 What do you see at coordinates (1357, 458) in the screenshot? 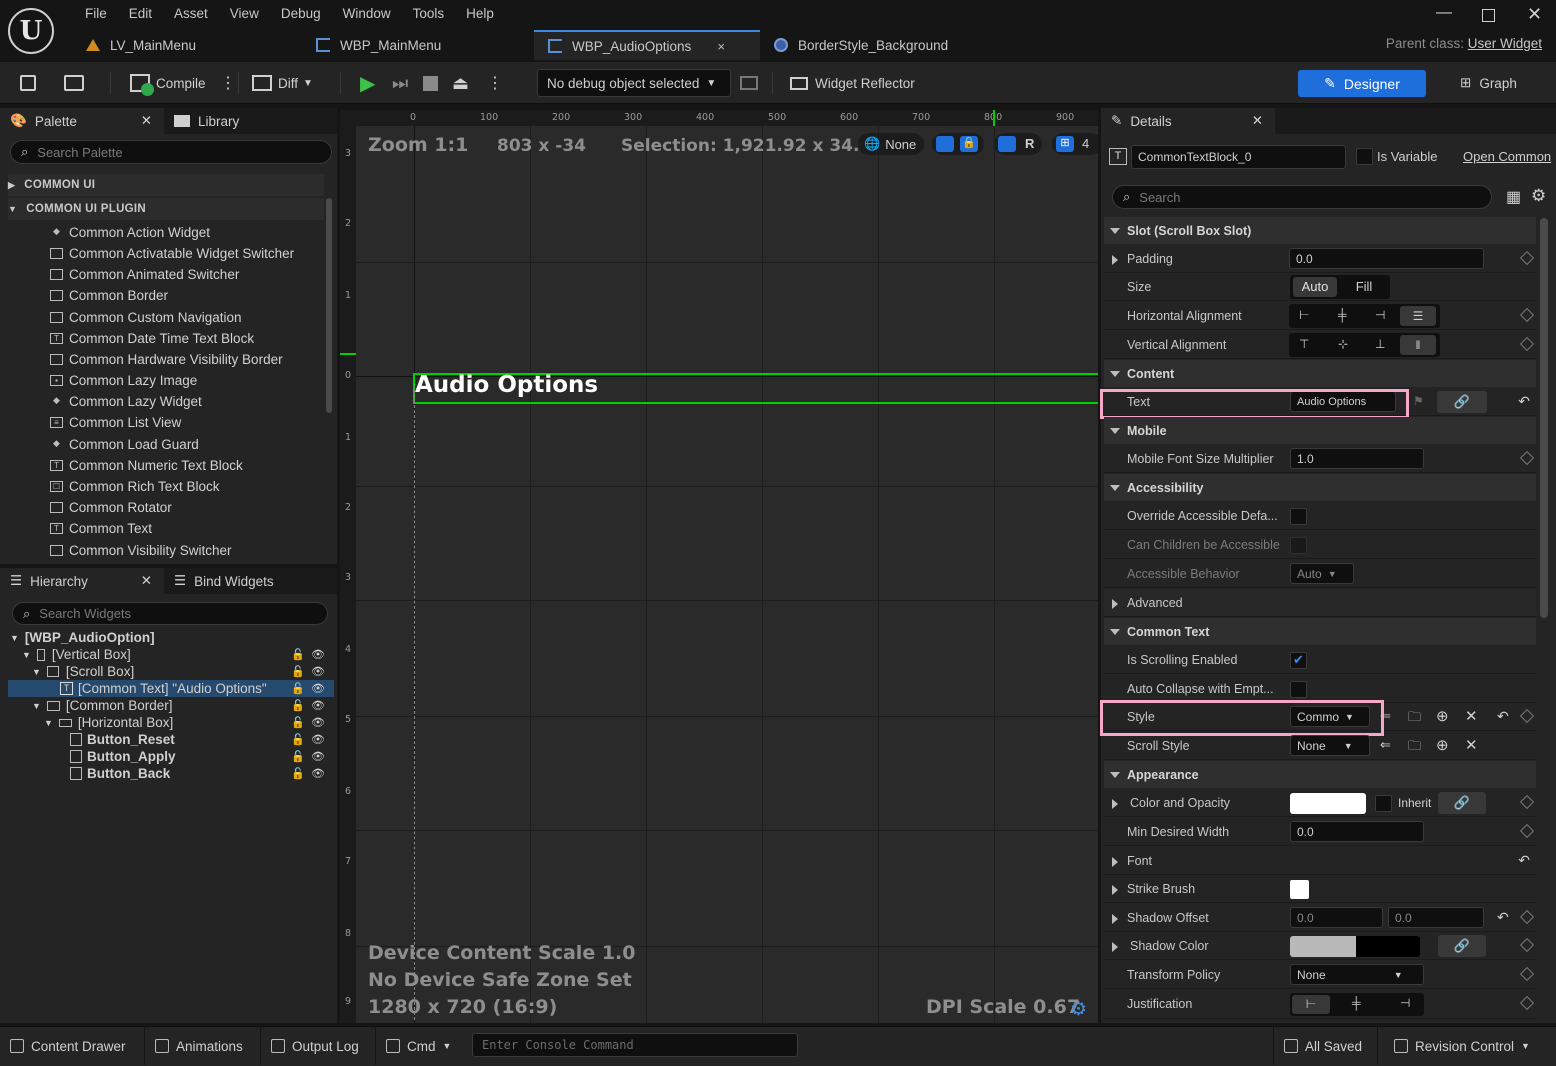
I see `mobile-font-field: 1.0` at bounding box center [1357, 458].